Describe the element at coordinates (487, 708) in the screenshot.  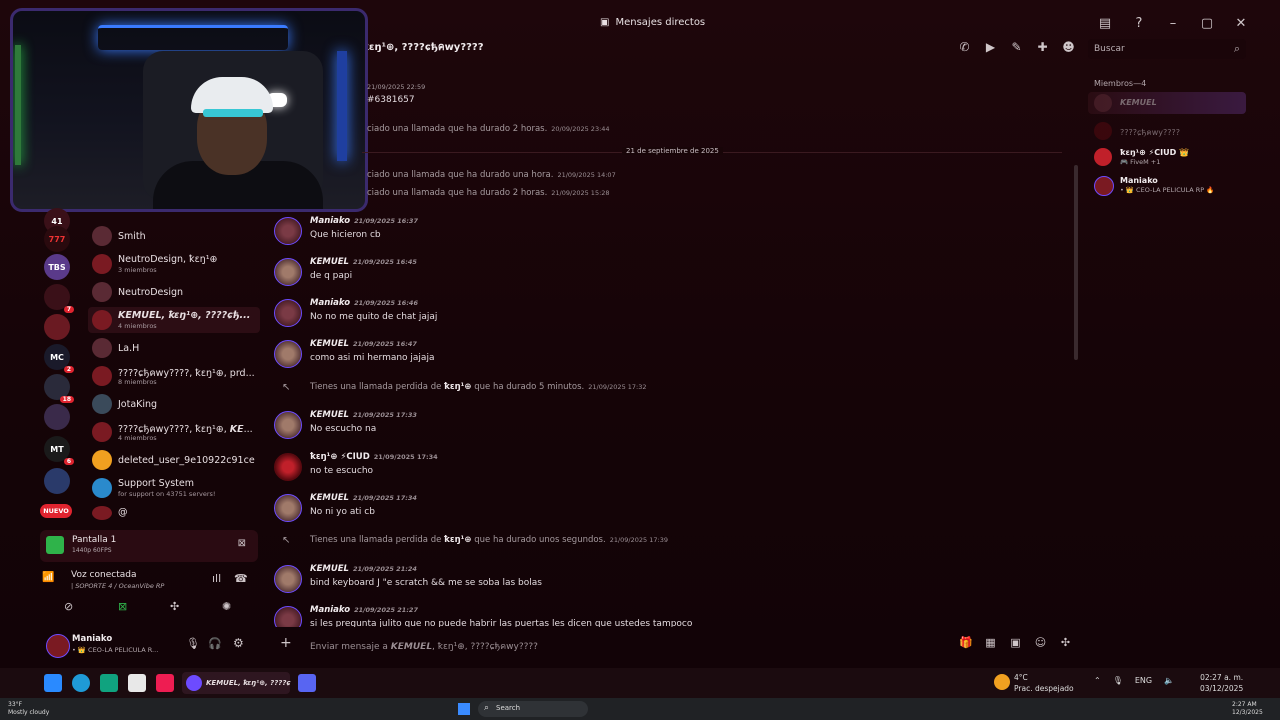
I see `search-icon: ⌕` at that location.